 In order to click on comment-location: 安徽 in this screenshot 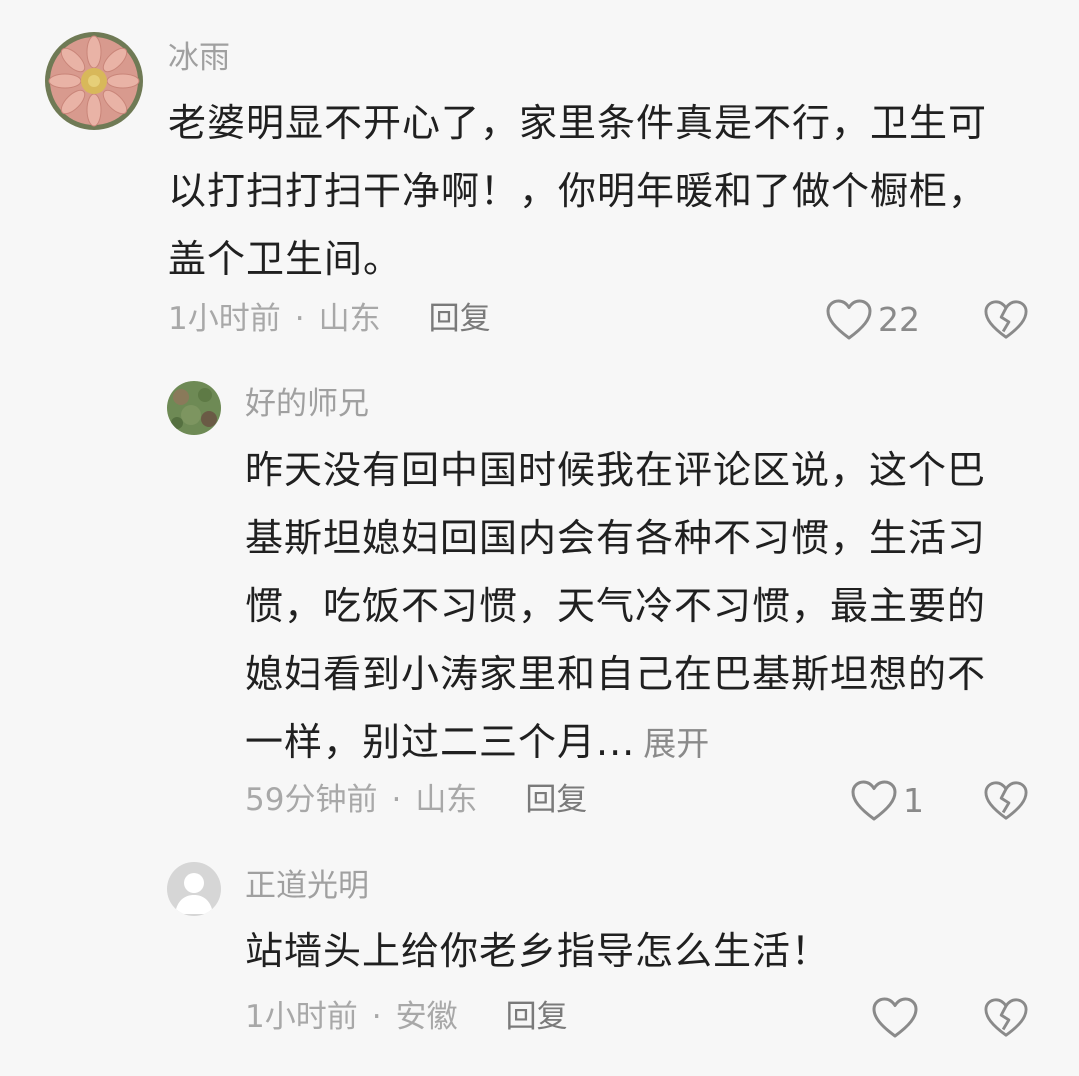, I will do `click(426, 1017)`.